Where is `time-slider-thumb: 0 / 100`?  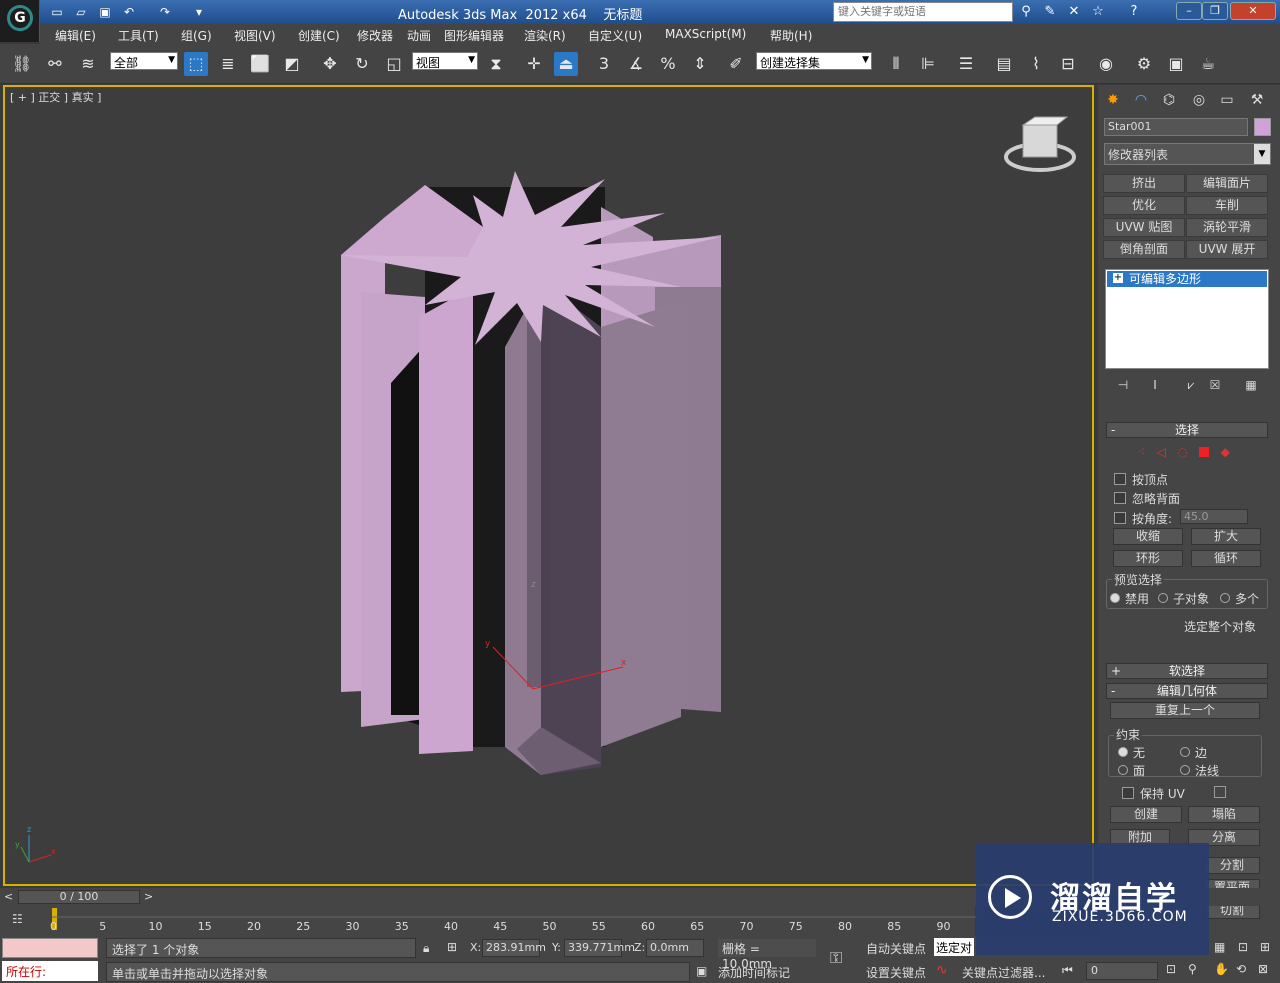 time-slider-thumb: 0 / 100 is located at coordinates (79, 897).